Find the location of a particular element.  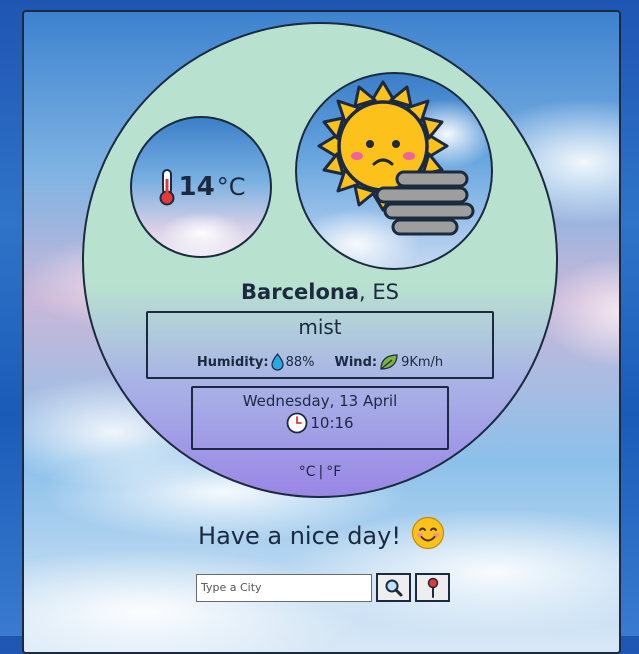

greeting-text: Have a nice day! is located at coordinates (299, 536).